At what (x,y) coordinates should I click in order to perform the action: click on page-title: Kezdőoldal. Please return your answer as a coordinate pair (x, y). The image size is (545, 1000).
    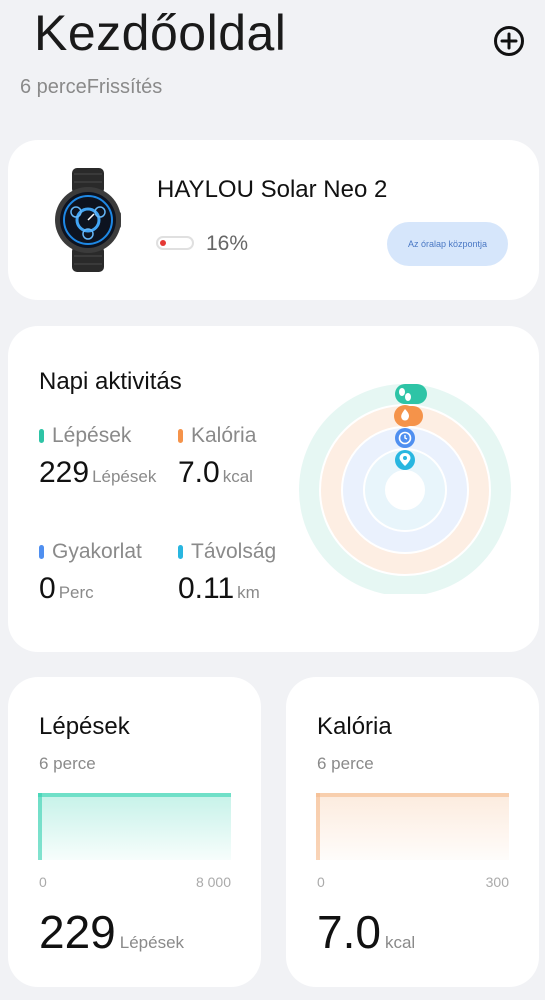
    Looking at the image, I should click on (160, 33).